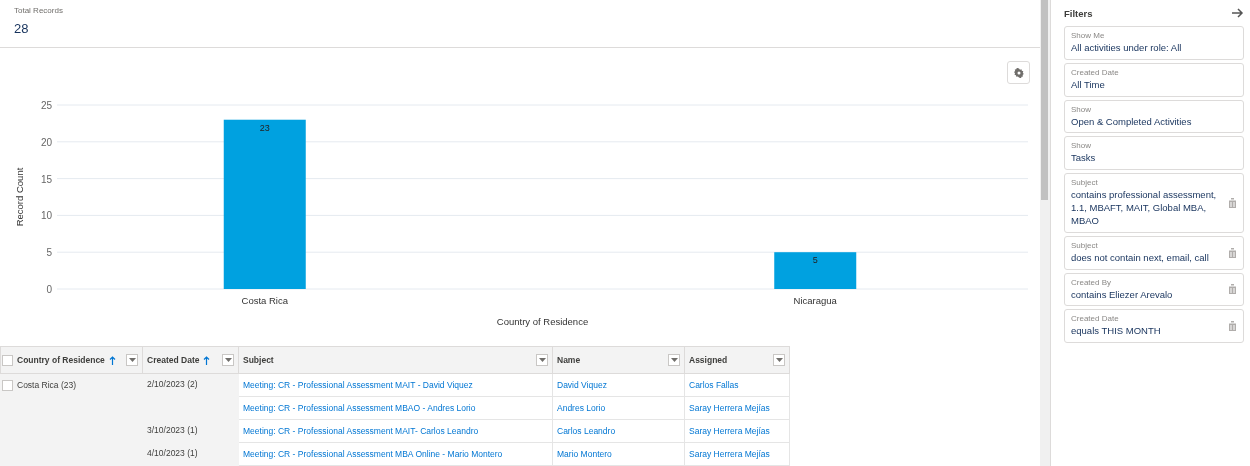  I want to click on group-label: 3/10/2023 (1), so click(172, 430).